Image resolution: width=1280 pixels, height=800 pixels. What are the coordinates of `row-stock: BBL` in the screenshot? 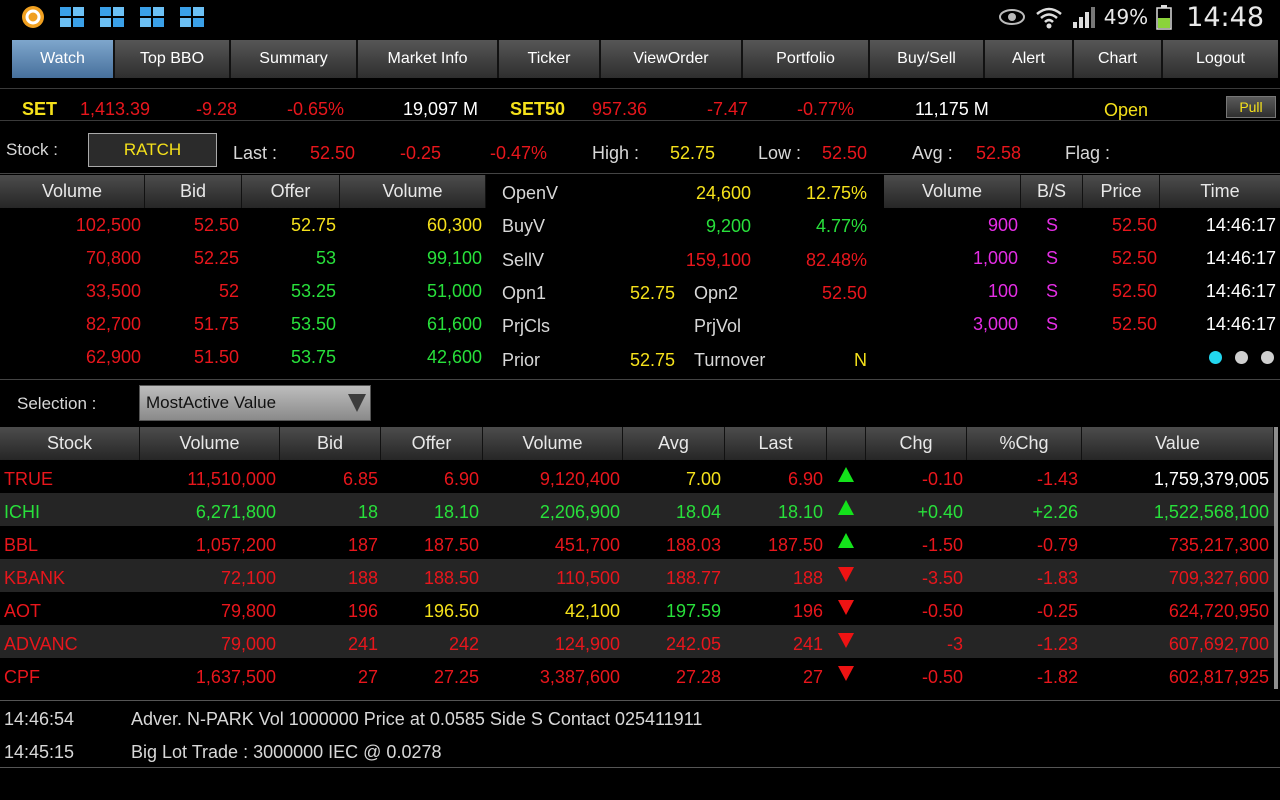 It's located at (21, 545).